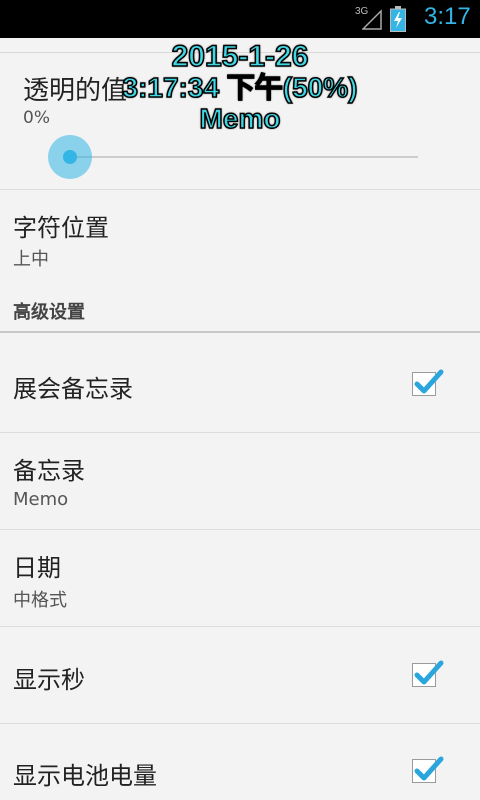 This screenshot has height=800, width=480. What do you see at coordinates (61, 228) in the screenshot?
I see `char-position-label: 字符位置` at bounding box center [61, 228].